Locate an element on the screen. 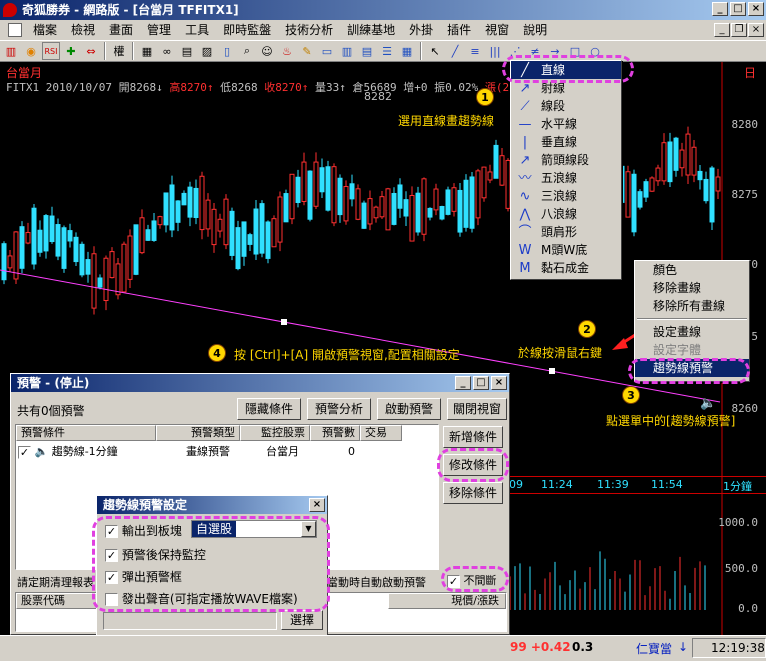 The width and height of the screenshot is (766, 661). pen-icon: ✎ is located at coordinates (307, 51).